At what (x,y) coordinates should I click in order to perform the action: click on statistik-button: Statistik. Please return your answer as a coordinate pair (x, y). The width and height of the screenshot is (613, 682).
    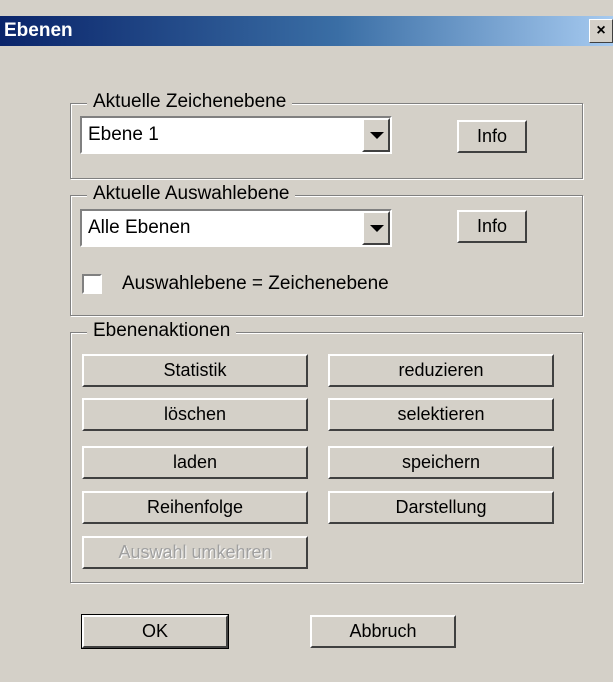
    Looking at the image, I should click on (195, 370).